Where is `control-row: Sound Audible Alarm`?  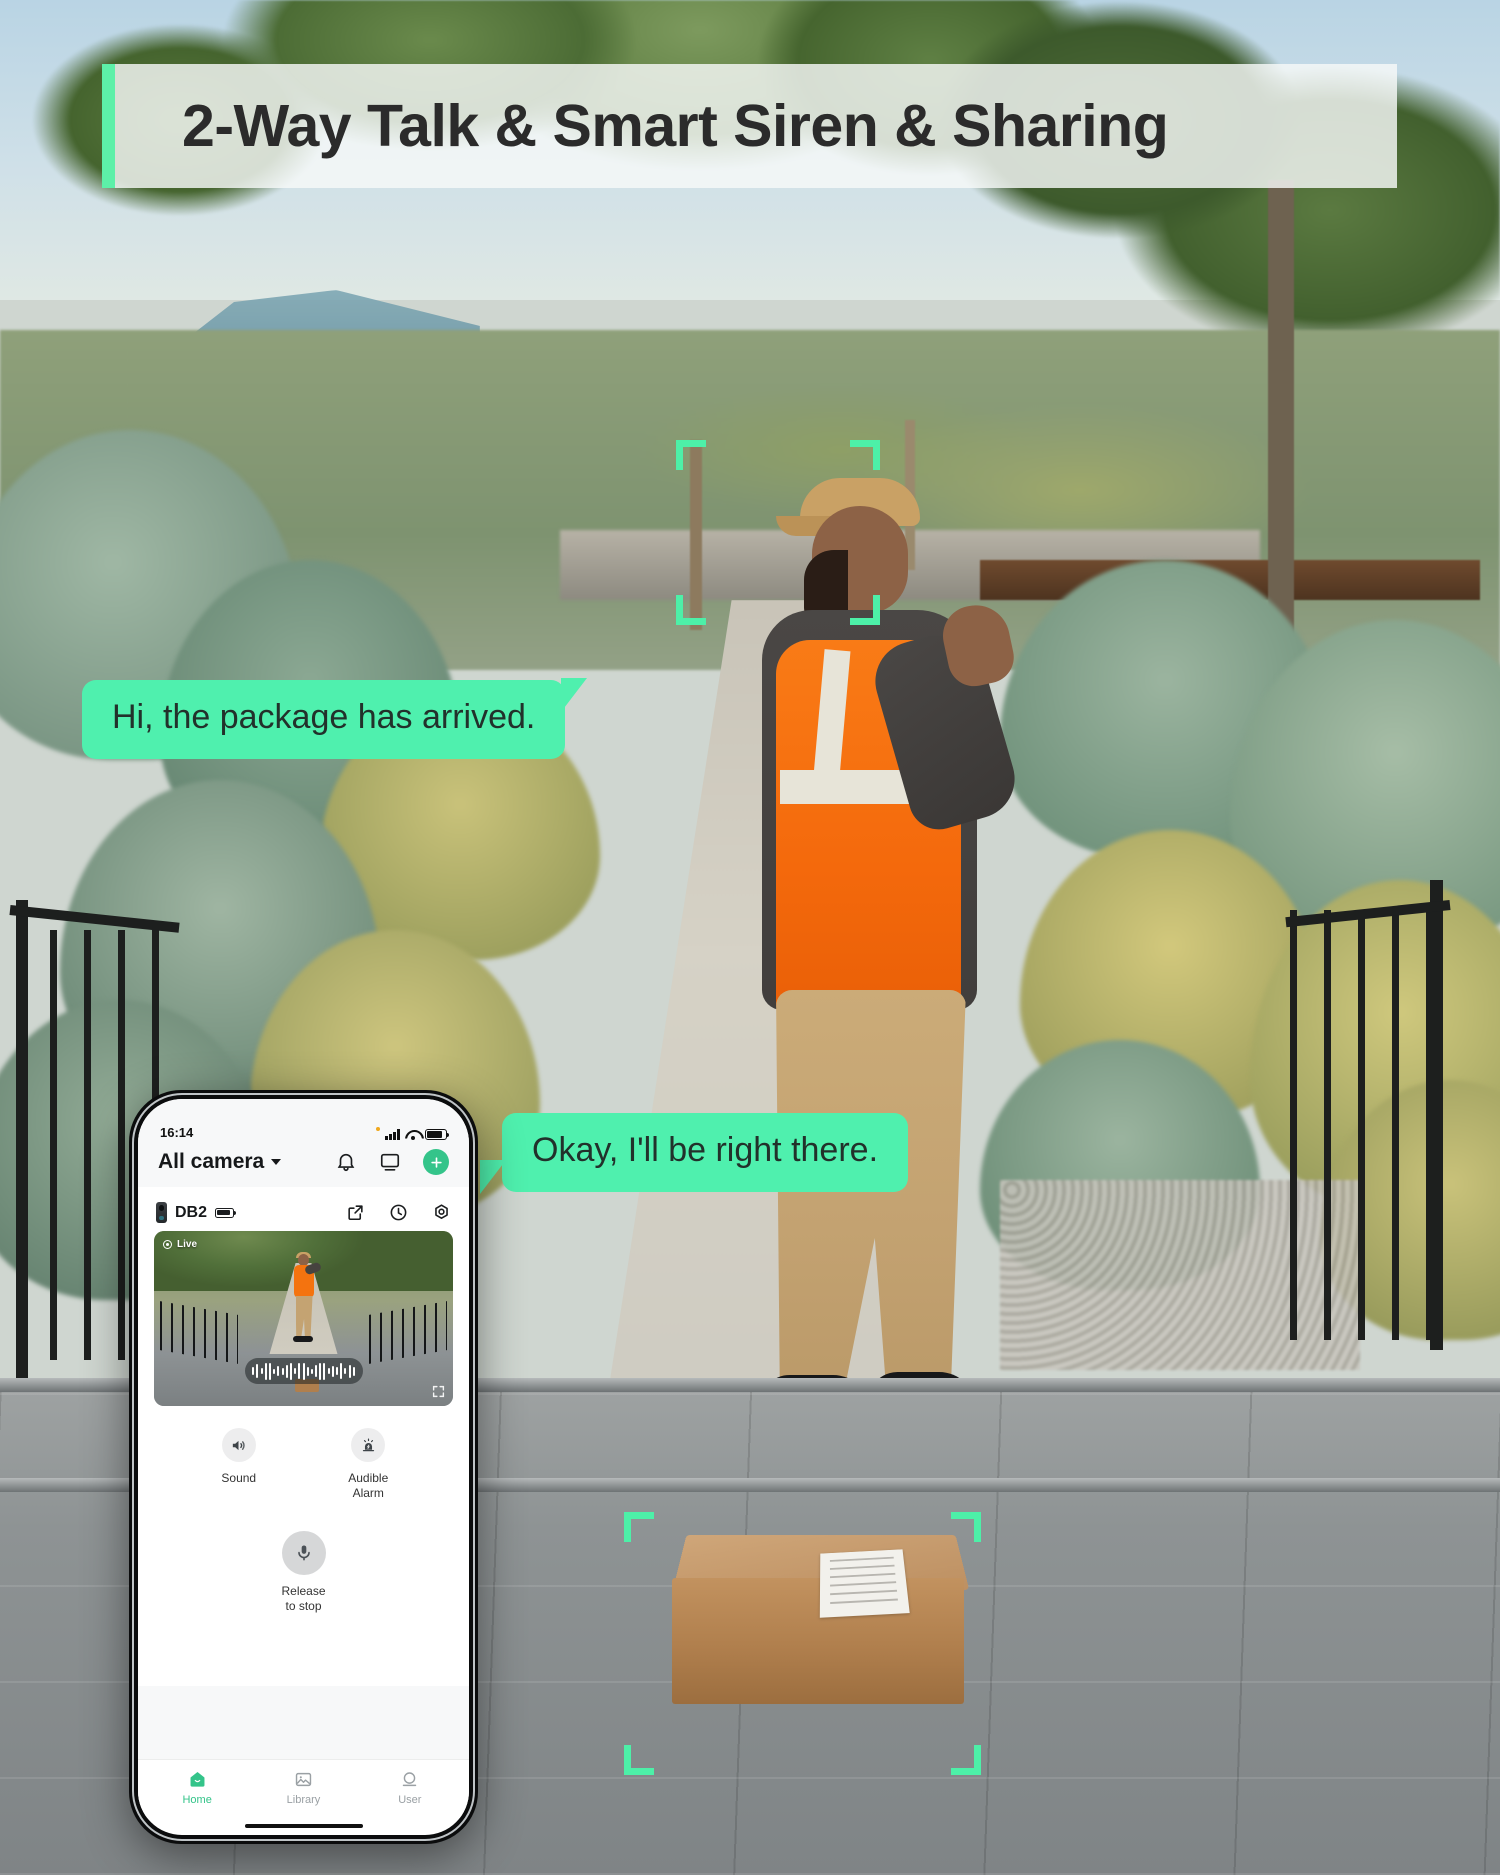 control-row: Sound Audible Alarm is located at coordinates (303, 1464).